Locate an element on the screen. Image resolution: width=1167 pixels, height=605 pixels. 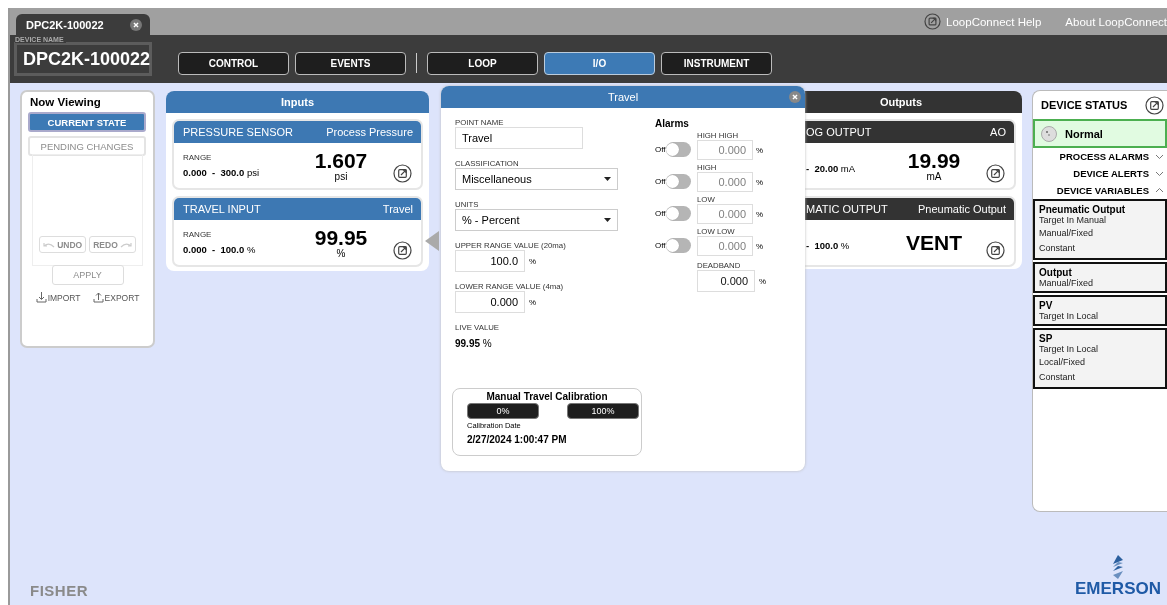
card-title: OG OUTPUT is located at coordinates (839, 132).